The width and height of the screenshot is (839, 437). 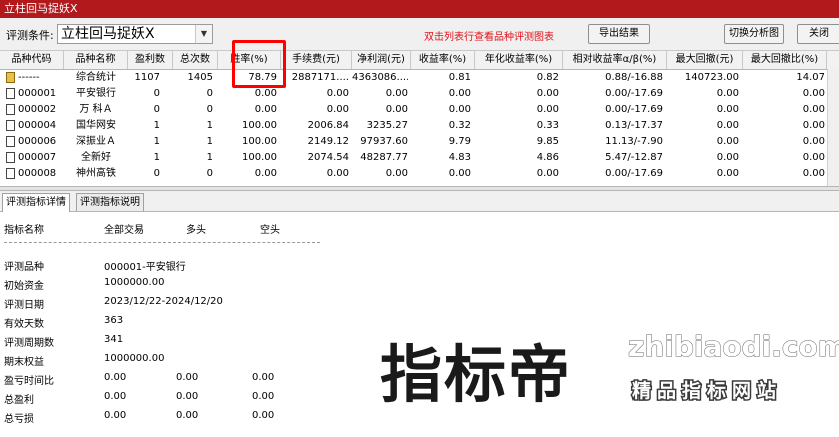 What do you see at coordinates (96, 60) in the screenshot?
I see `col-name: 品种名称` at bounding box center [96, 60].